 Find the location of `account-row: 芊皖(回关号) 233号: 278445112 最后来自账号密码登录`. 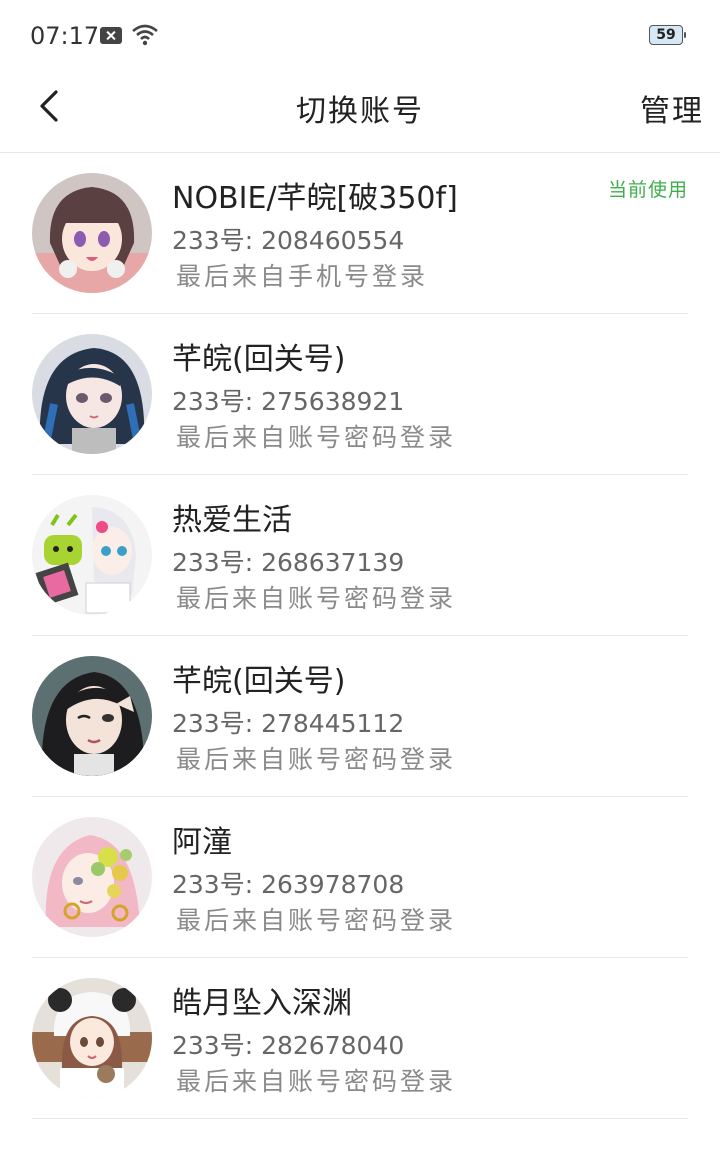

account-row: 芊皖(回关号) 233号: 278445112 最后来自账号密码登录 is located at coordinates (360, 716).